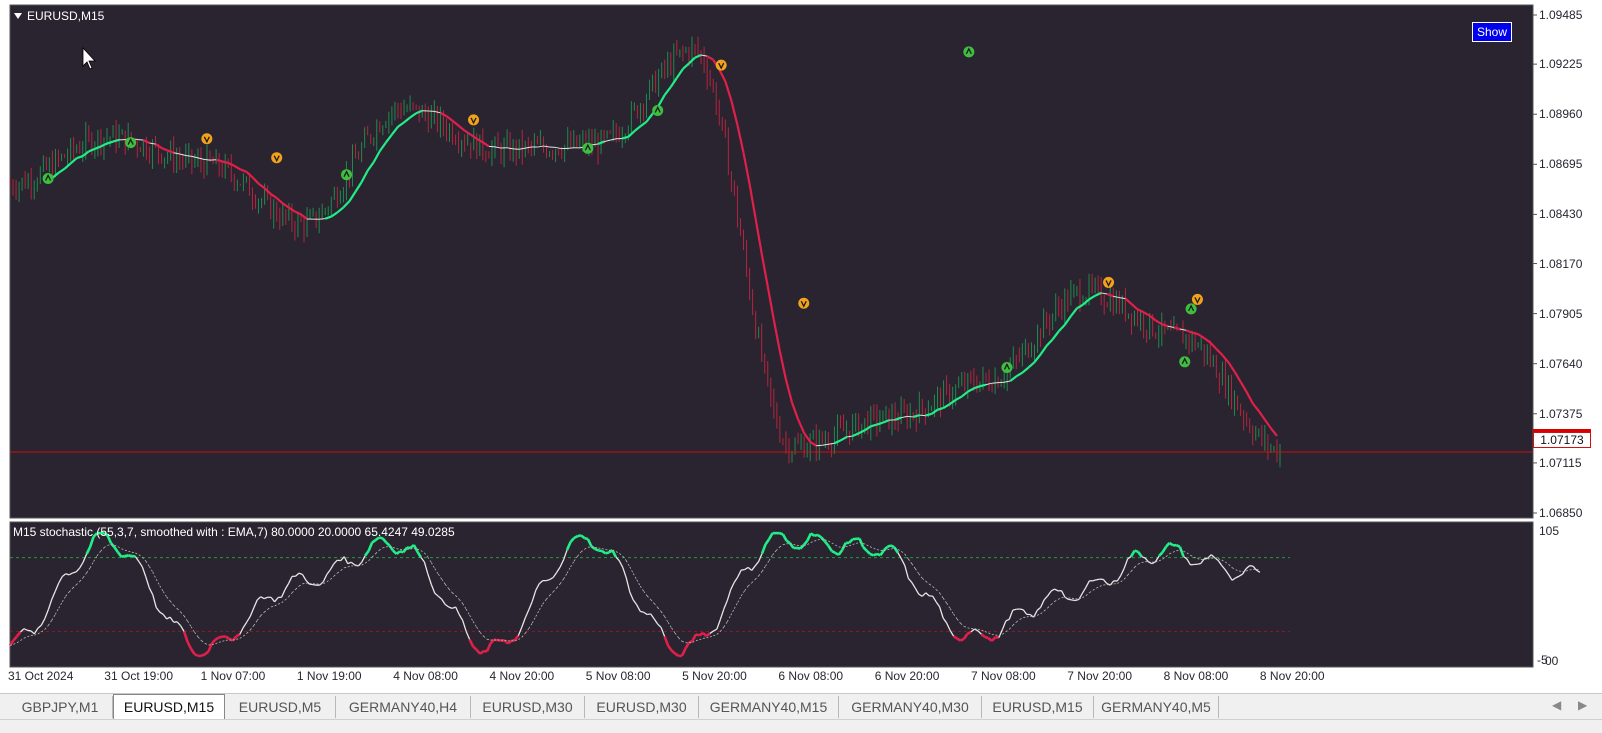  What do you see at coordinates (1582, 705) in the screenshot?
I see `tab-scroll-right-icon: ▶` at bounding box center [1582, 705].